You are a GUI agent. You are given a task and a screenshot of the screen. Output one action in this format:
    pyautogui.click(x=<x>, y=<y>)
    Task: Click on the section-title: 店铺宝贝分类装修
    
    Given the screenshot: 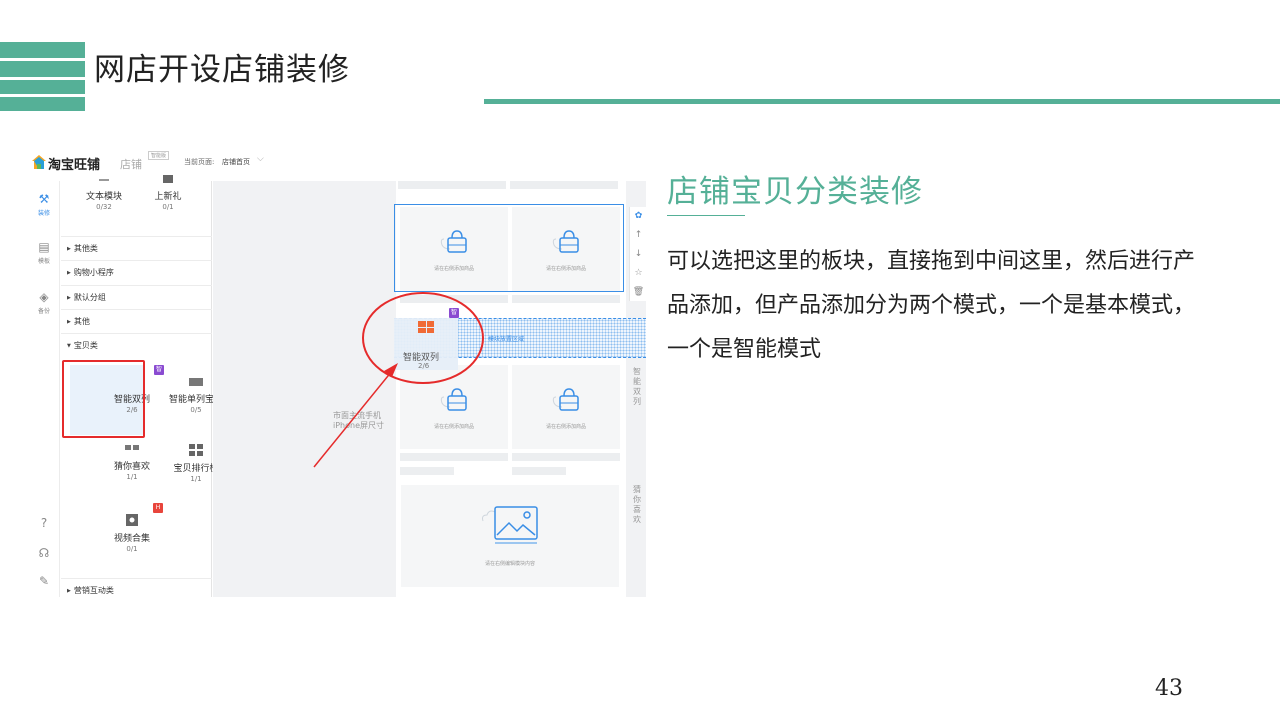 What is the action you would take?
    pyautogui.click(x=795, y=192)
    